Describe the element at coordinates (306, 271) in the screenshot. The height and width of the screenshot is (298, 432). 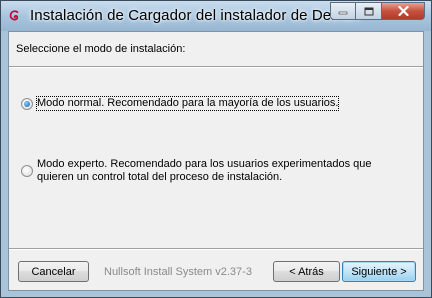
I see `back-button: < Atrás` at that location.